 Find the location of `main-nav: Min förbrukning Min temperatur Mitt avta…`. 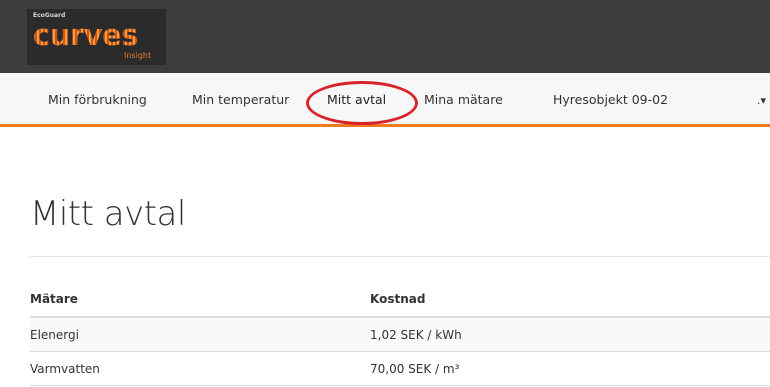

main-nav: Min förbrukning Min temperatur Mitt avta… is located at coordinates (385, 100).